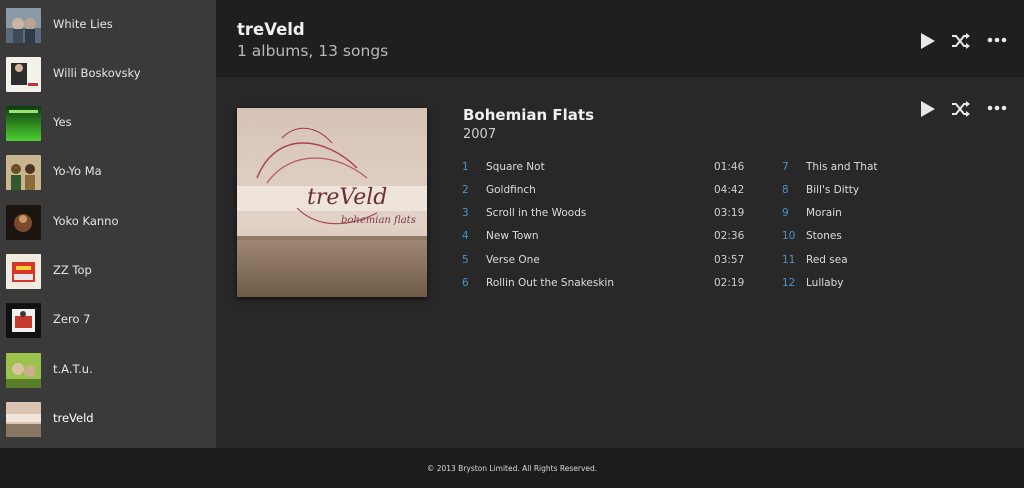  What do you see at coordinates (789, 260) in the screenshot?
I see `track-number: 11` at bounding box center [789, 260].